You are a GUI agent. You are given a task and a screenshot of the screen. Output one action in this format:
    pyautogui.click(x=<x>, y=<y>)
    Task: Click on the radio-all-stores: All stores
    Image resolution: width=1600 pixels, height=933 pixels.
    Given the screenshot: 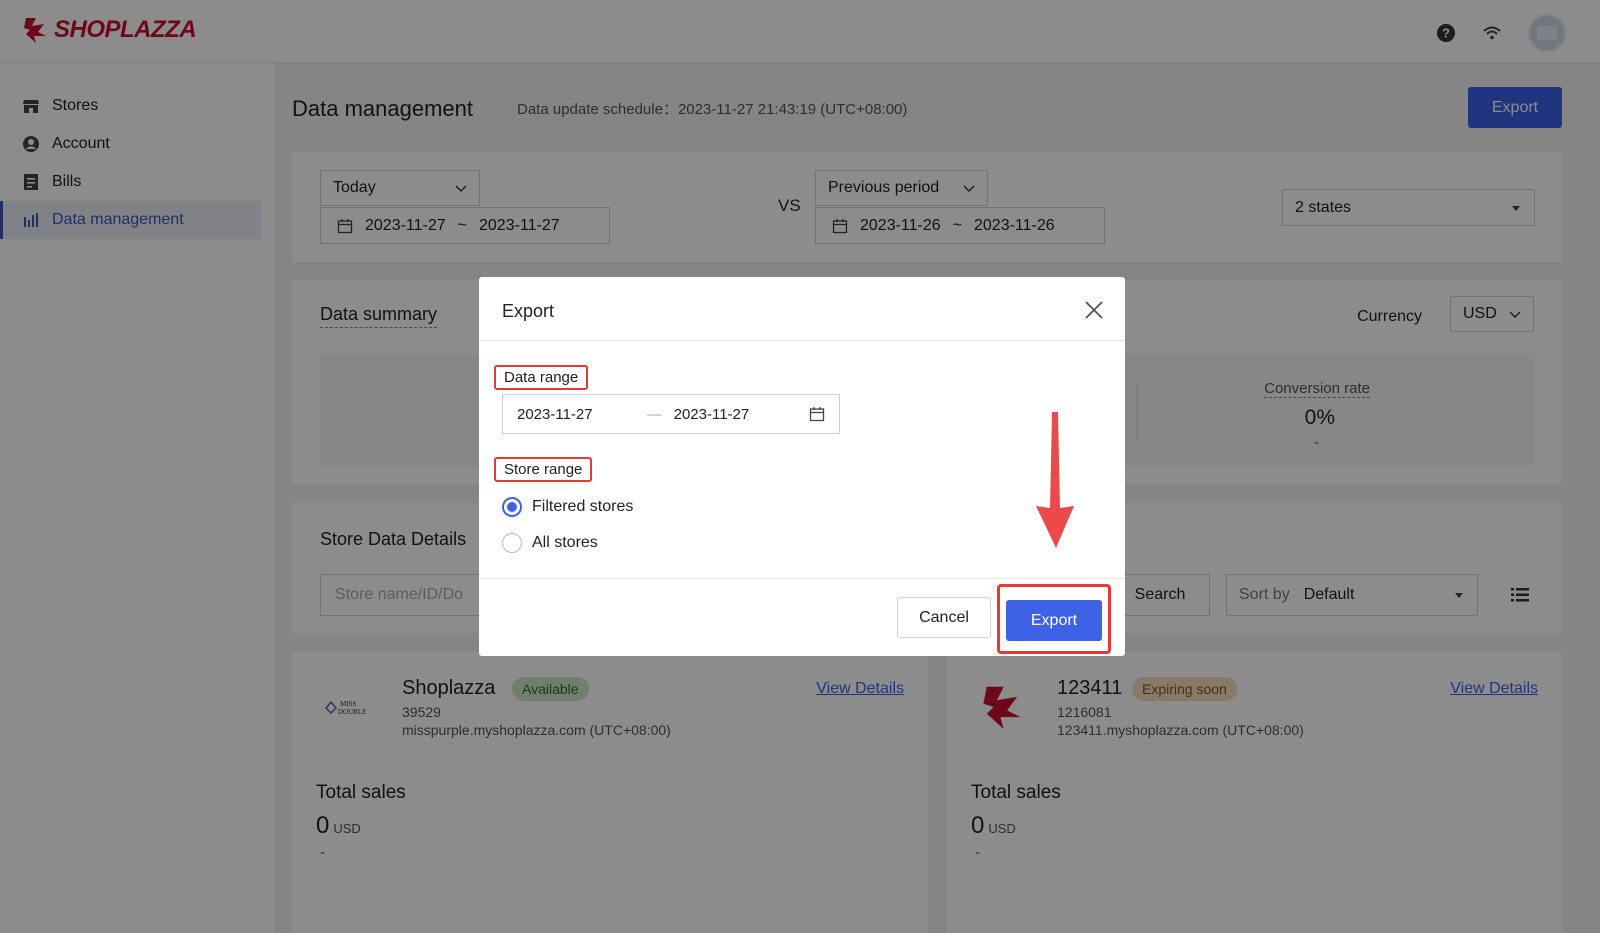 What is the action you would take?
    pyautogui.click(x=550, y=543)
    